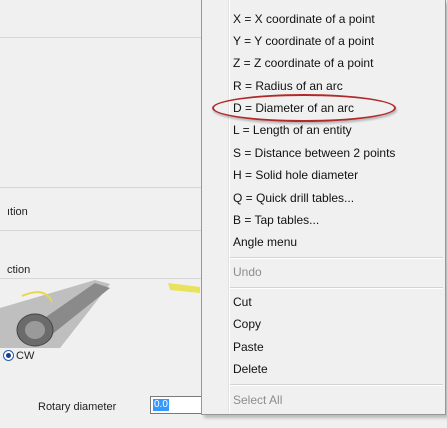  I want to click on menu-item-label: Cut, so click(242, 302).